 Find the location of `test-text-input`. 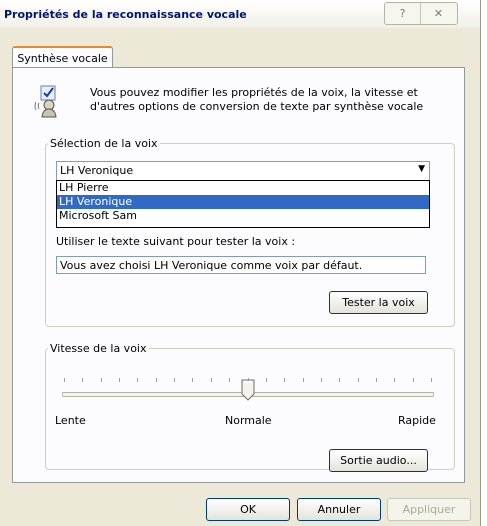

test-text-input is located at coordinates (241, 265).